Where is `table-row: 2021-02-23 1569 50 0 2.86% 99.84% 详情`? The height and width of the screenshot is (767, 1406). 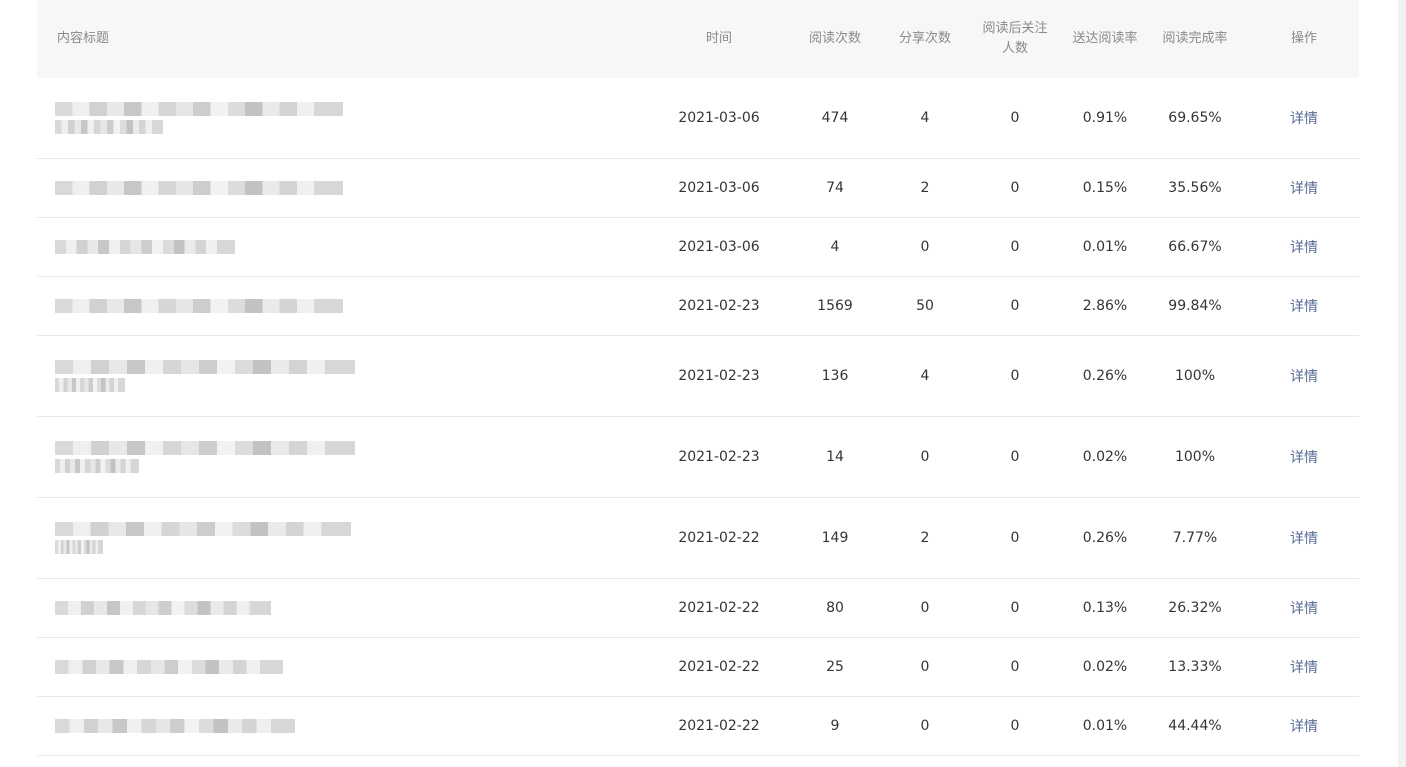 table-row: 2021-02-23 1569 50 0 2.86% 99.84% 详情 is located at coordinates (698, 305).